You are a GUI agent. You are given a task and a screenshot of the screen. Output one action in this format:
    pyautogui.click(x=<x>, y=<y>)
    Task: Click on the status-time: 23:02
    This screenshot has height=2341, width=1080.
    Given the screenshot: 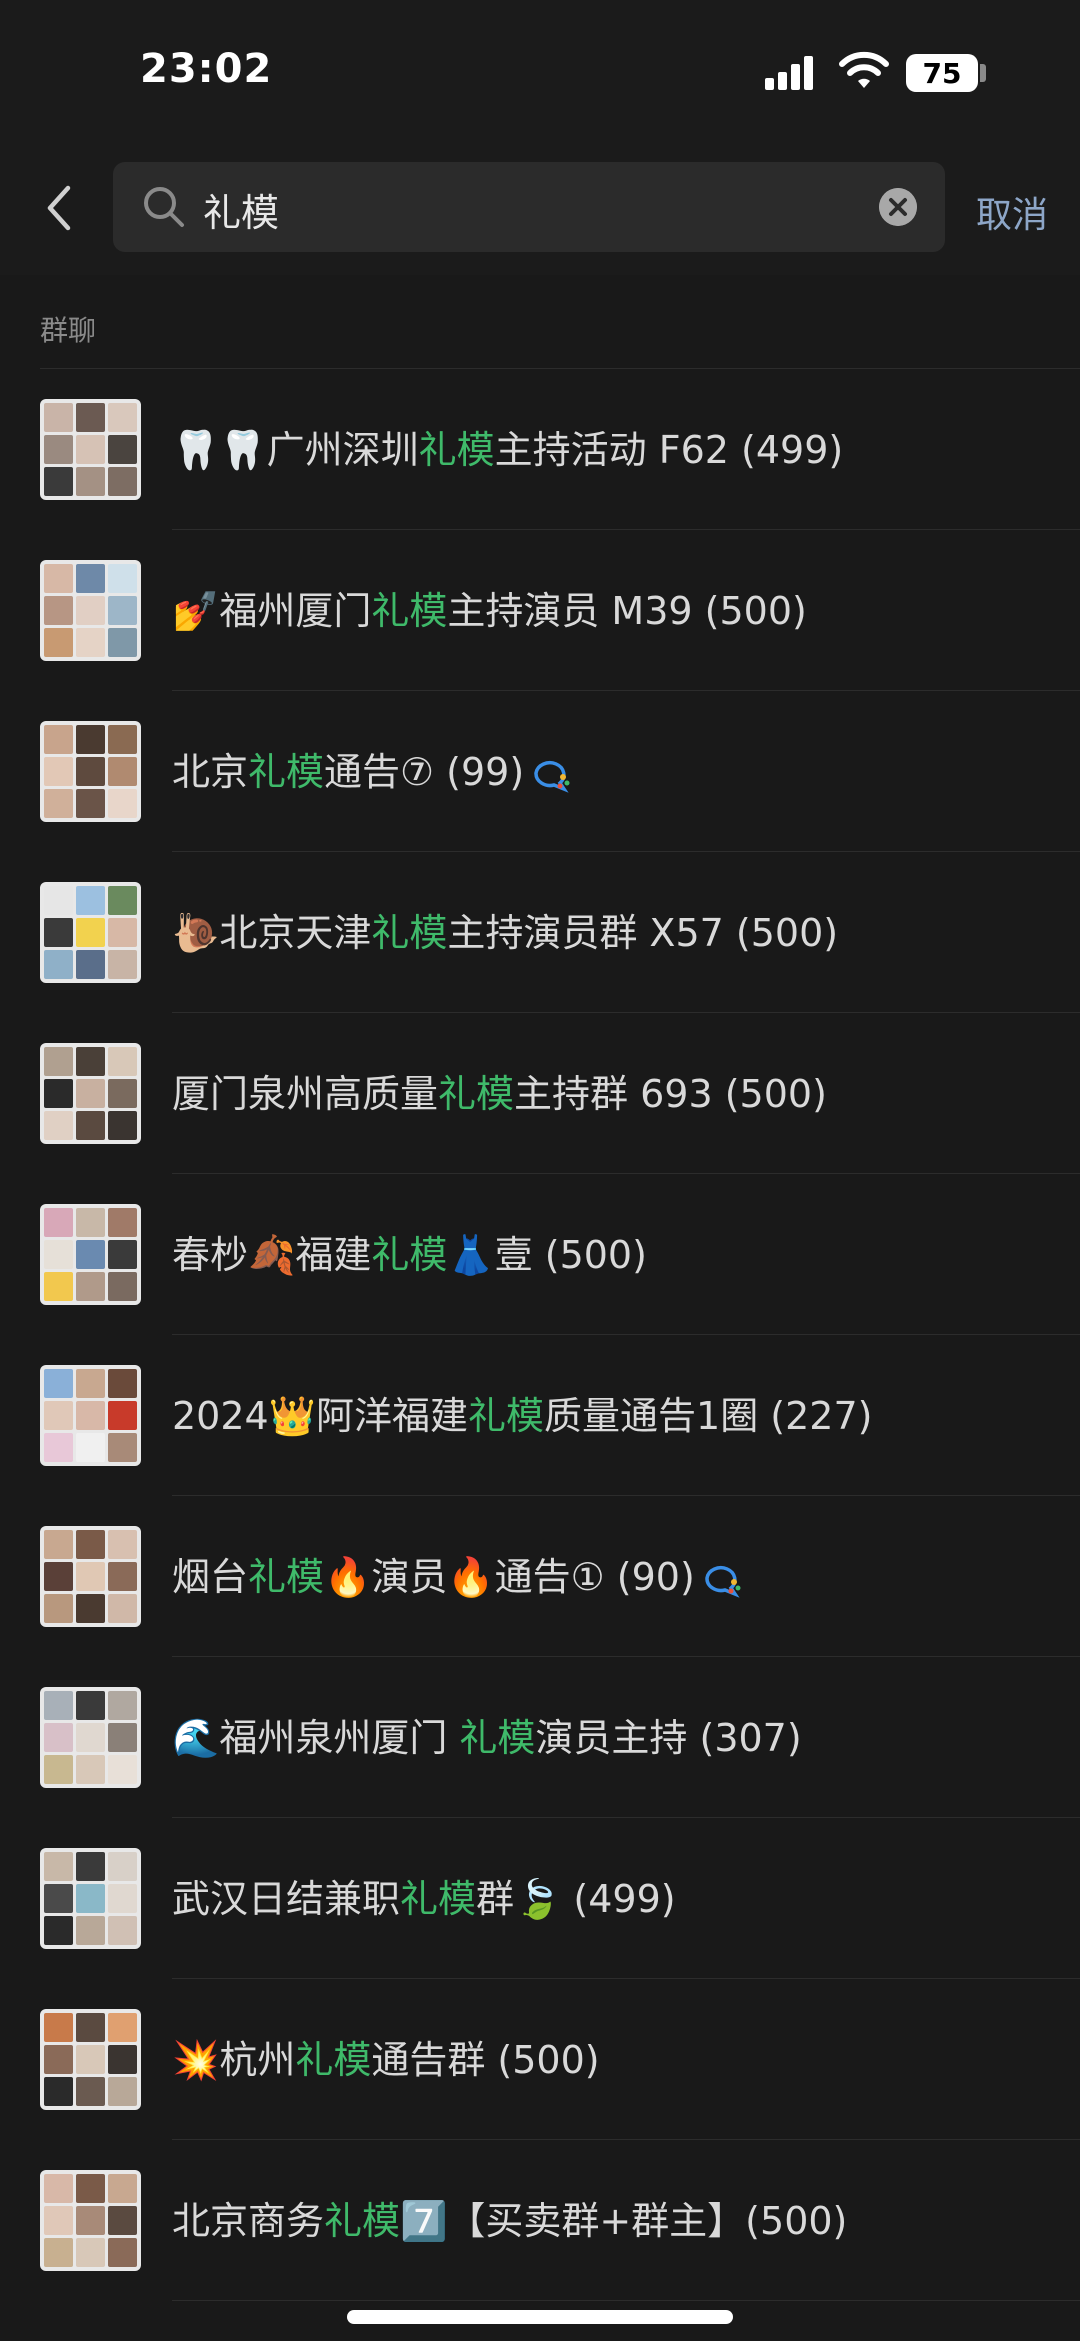 What is the action you would take?
    pyautogui.click(x=206, y=69)
    